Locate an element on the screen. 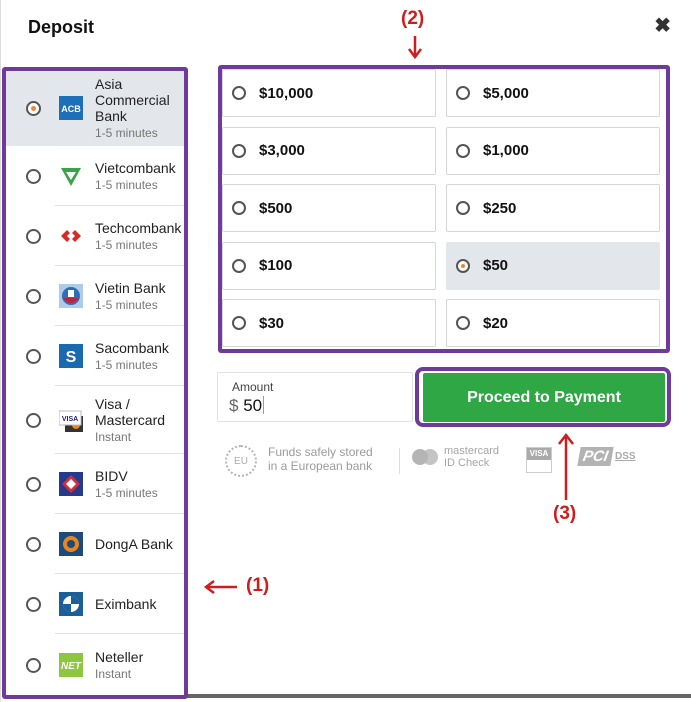 The height and width of the screenshot is (702, 691). annotation-1: (1) is located at coordinates (258, 585).